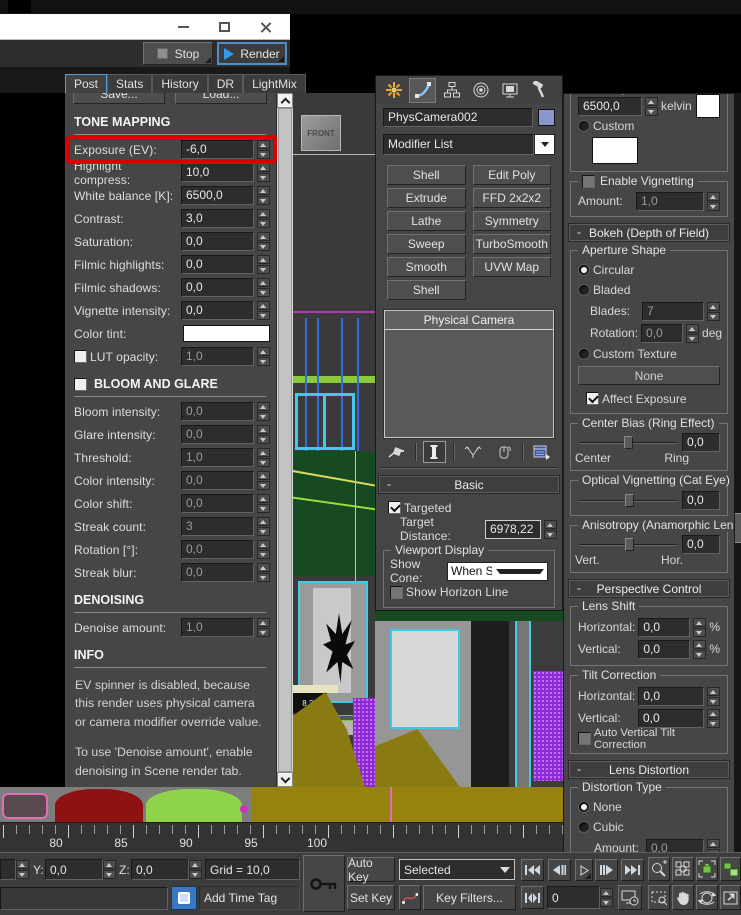 The width and height of the screenshot is (741, 915). Describe the element at coordinates (532, 897) in the screenshot. I see `key-mode-toggle-button` at that location.